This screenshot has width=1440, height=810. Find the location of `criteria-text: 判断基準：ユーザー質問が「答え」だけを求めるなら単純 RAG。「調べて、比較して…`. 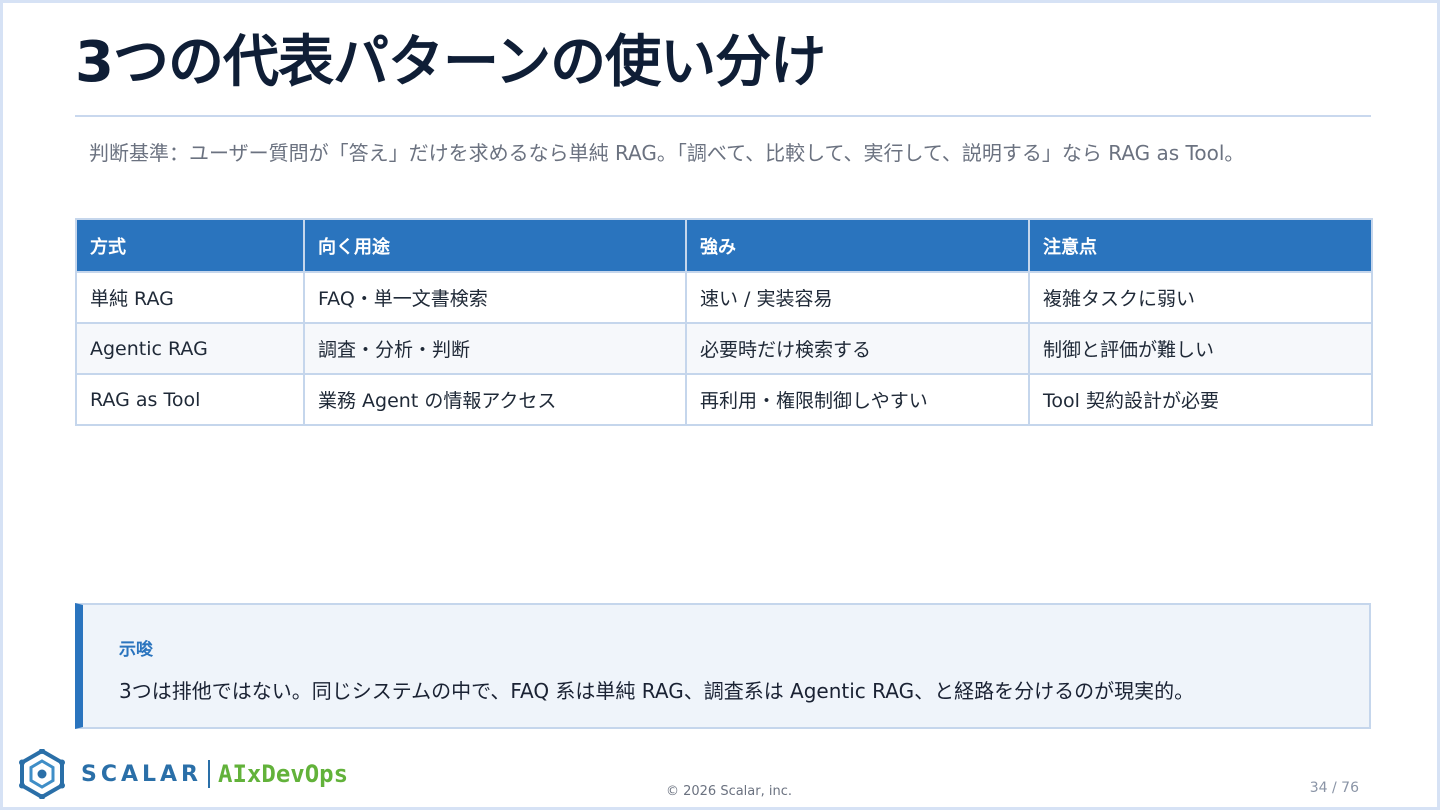

criteria-text: 判断基準：ユーザー質問が「答え」だけを求めるなら単純 RAG。「調べて、比較して… is located at coordinates (667, 153).